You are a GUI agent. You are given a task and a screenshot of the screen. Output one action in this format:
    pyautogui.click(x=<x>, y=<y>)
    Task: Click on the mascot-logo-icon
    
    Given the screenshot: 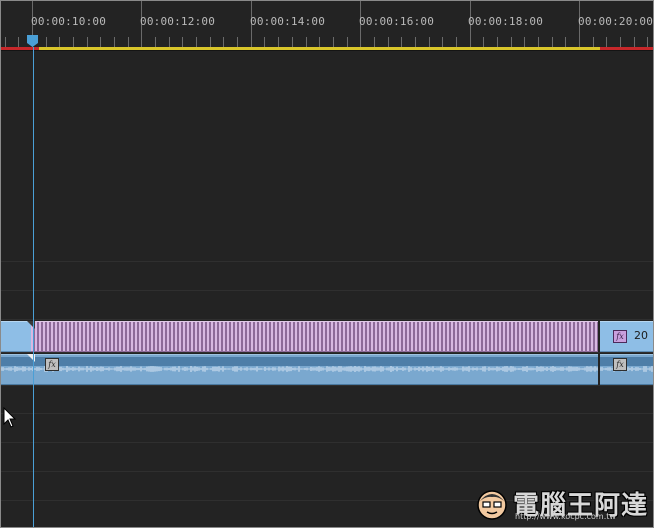 What is the action you would take?
    pyautogui.click(x=492, y=505)
    